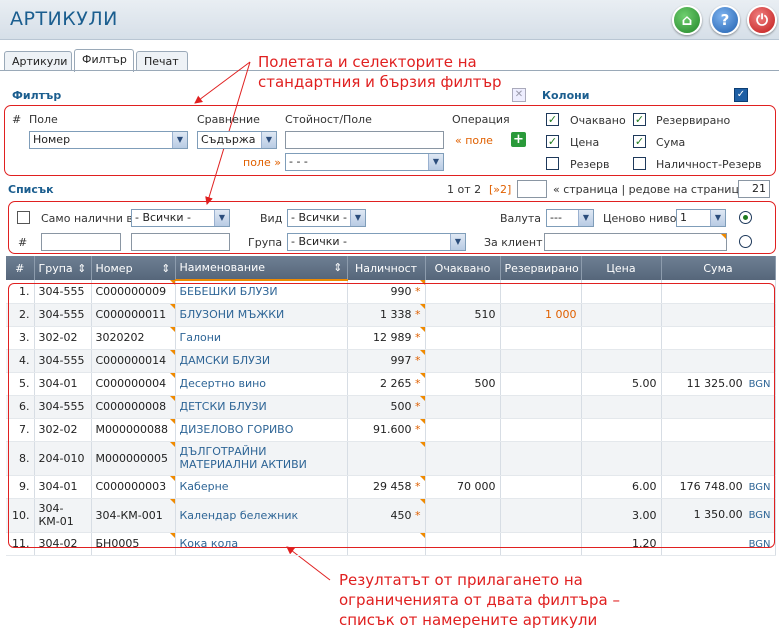 The image size is (779, 630). What do you see at coordinates (108, 140) in the screenshot?
I see `field-select: Номер ▼` at bounding box center [108, 140].